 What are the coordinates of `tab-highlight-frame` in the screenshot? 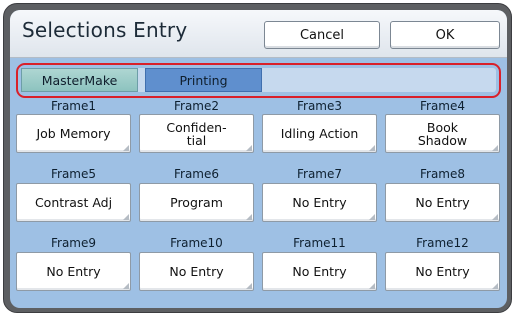 It's located at (258, 80).